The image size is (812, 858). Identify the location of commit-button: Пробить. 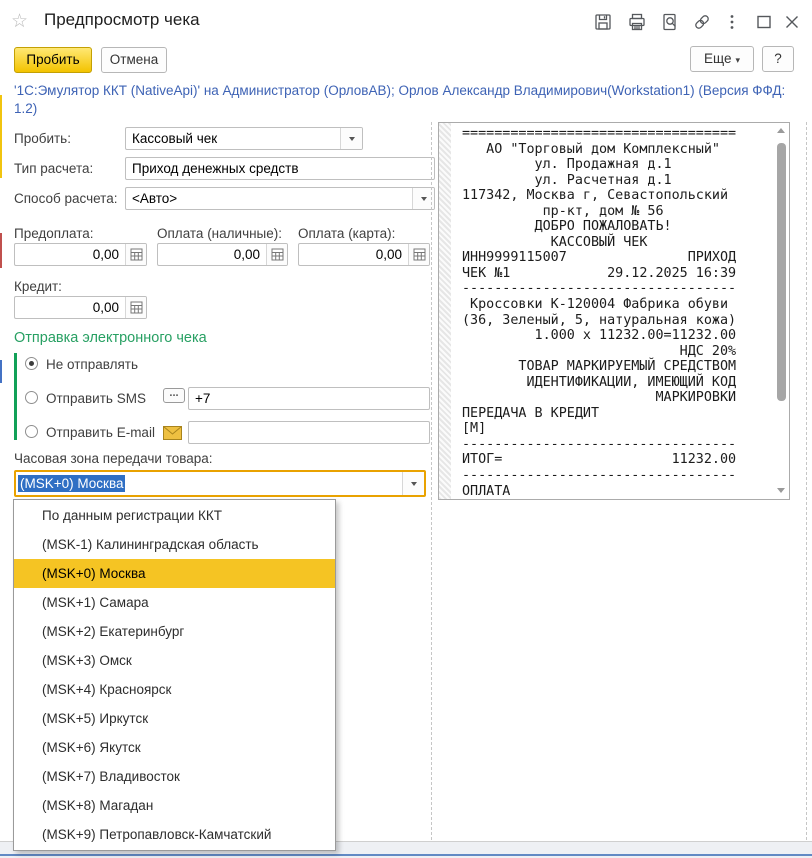
(53, 60).